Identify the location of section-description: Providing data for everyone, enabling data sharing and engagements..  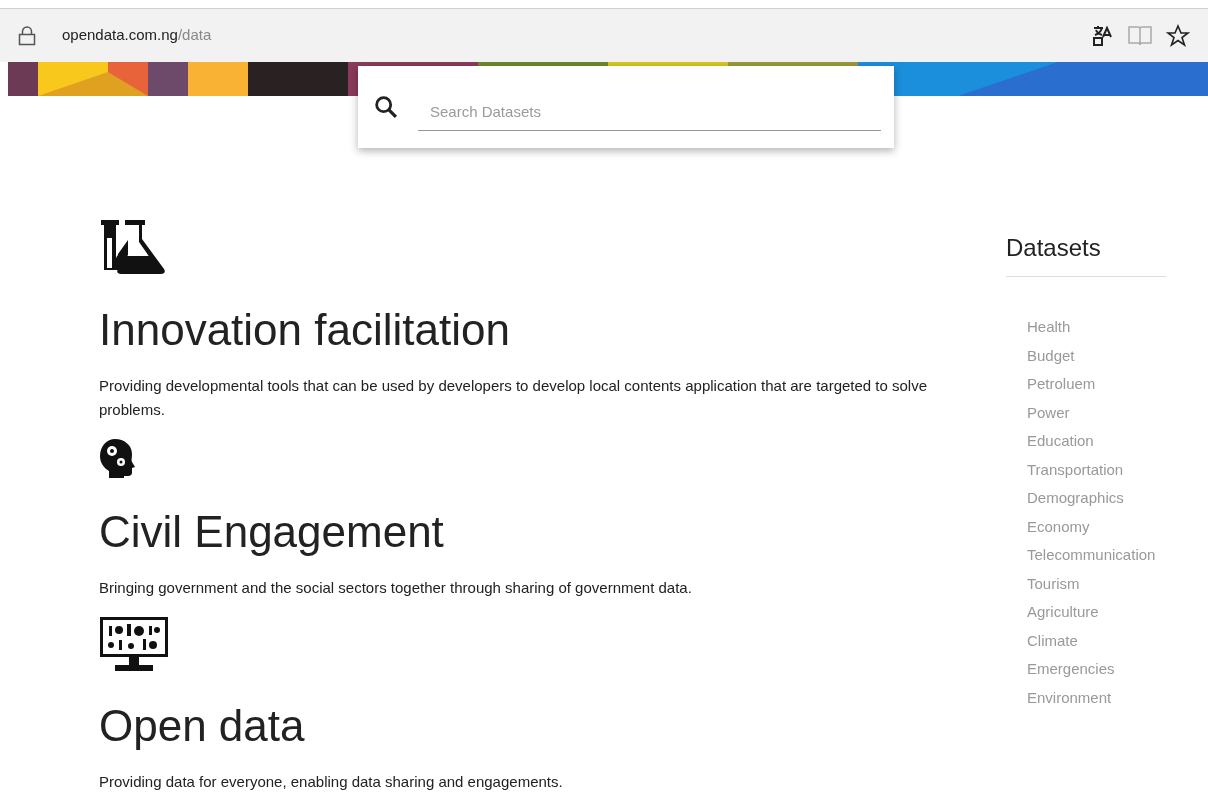
(331, 782).